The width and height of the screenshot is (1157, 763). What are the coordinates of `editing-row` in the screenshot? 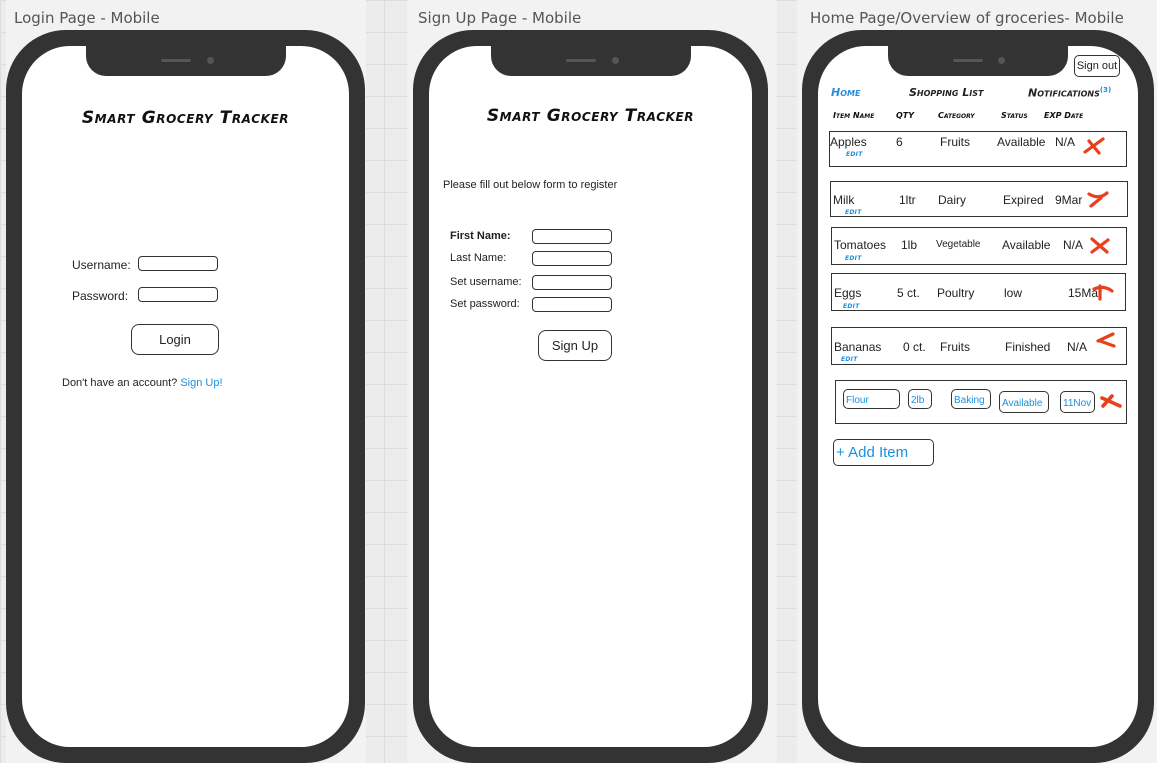 It's located at (981, 402).